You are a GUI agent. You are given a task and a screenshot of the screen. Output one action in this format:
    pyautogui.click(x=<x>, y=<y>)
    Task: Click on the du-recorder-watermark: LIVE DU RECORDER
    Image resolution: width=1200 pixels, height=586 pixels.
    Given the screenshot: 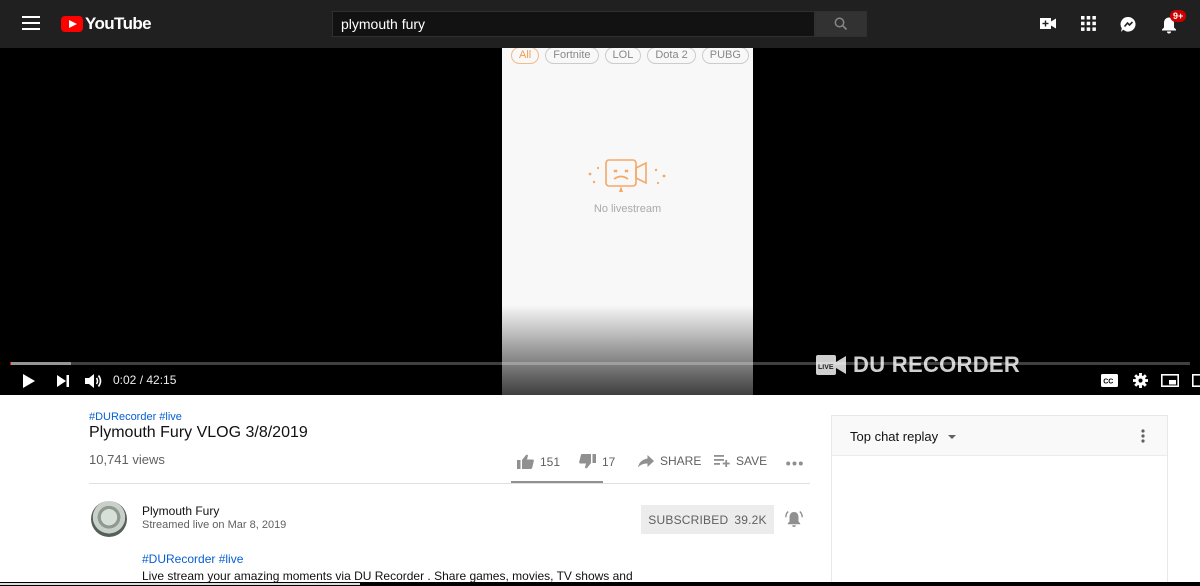 What is the action you would take?
    pyautogui.click(x=917, y=365)
    